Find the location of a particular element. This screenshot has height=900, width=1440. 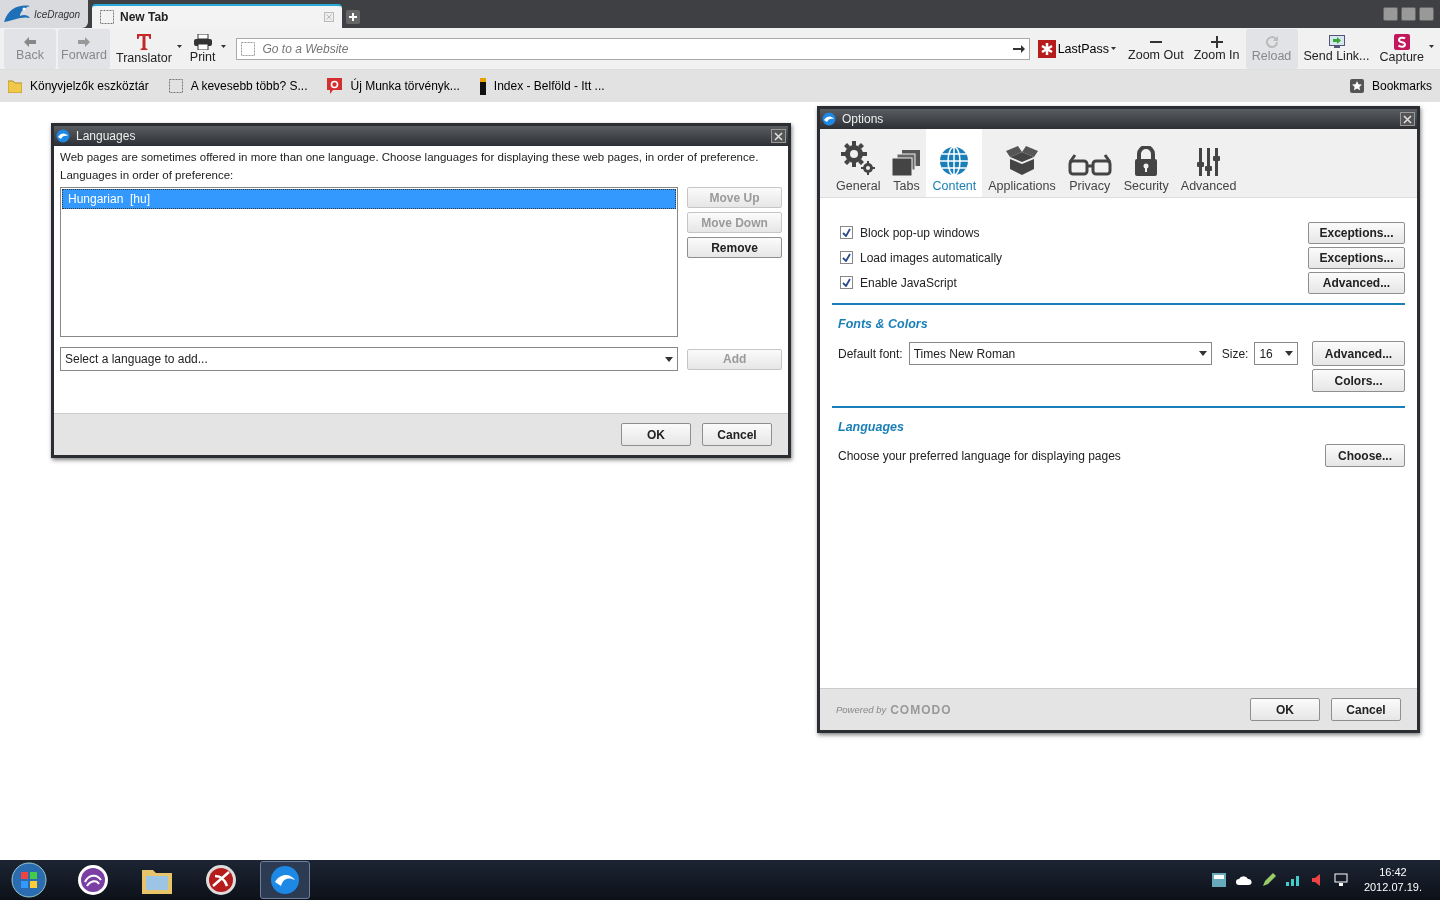

category-tab: General is located at coordinates (858, 163).